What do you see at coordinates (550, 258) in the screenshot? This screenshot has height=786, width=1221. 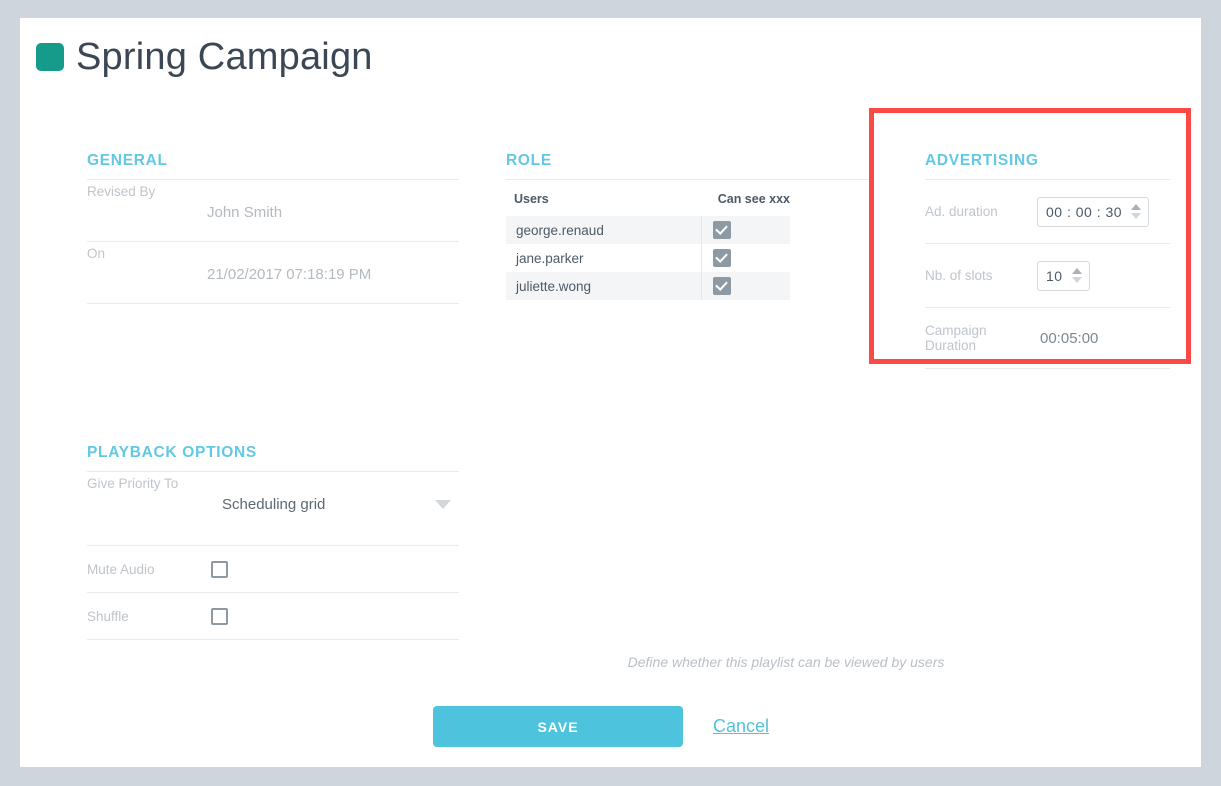 I see `user-name-cell: jane.parker` at bounding box center [550, 258].